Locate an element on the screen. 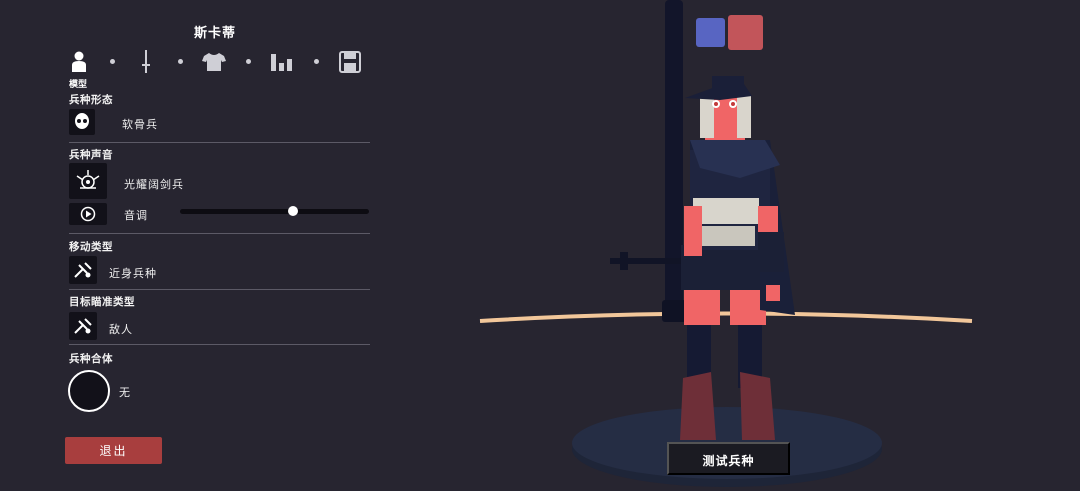 The height and width of the screenshot is (491, 1080). voice-value: 光耀阔剑兵 is located at coordinates (154, 184).